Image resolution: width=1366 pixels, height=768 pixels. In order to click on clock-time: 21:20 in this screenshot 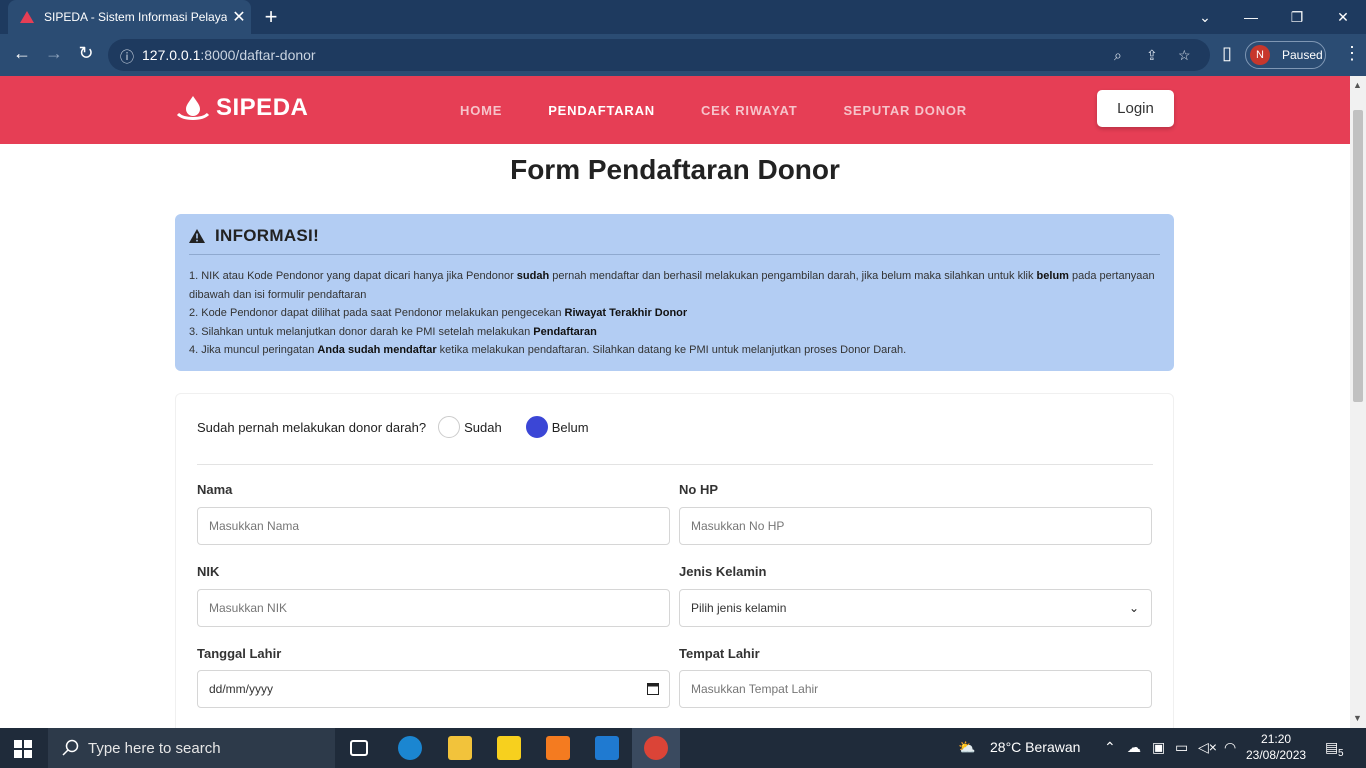, I will do `click(1276, 739)`.